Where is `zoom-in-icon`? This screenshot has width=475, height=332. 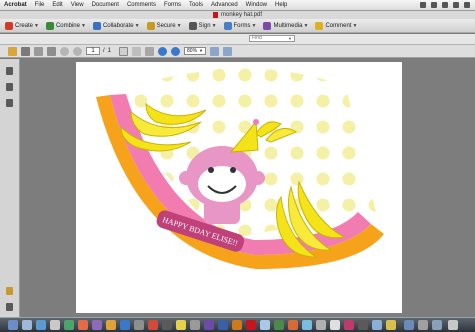
zoom-in-icon is located at coordinates (176, 51).